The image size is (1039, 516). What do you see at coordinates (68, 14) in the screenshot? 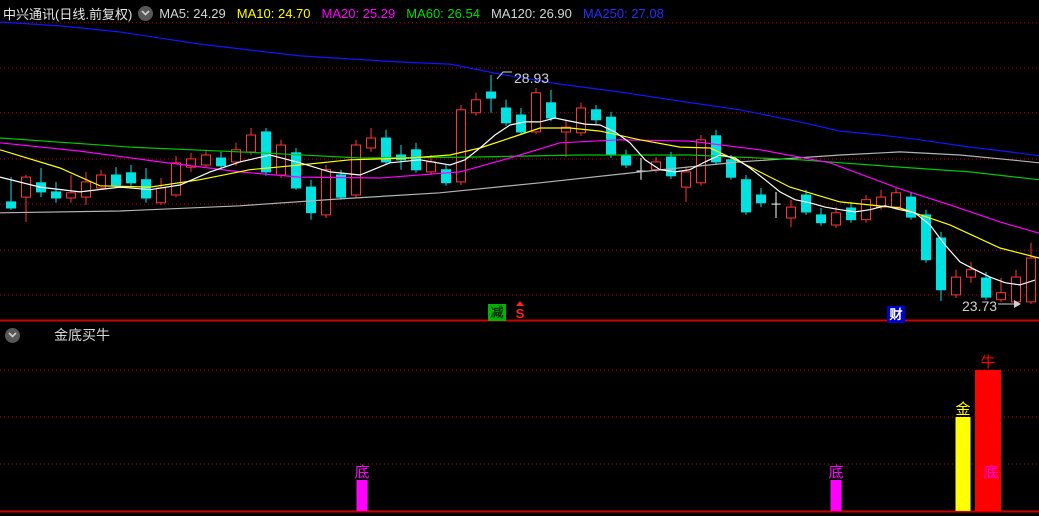
I see `symbol-title: 中兴通讯(日线.前复权)` at bounding box center [68, 14].